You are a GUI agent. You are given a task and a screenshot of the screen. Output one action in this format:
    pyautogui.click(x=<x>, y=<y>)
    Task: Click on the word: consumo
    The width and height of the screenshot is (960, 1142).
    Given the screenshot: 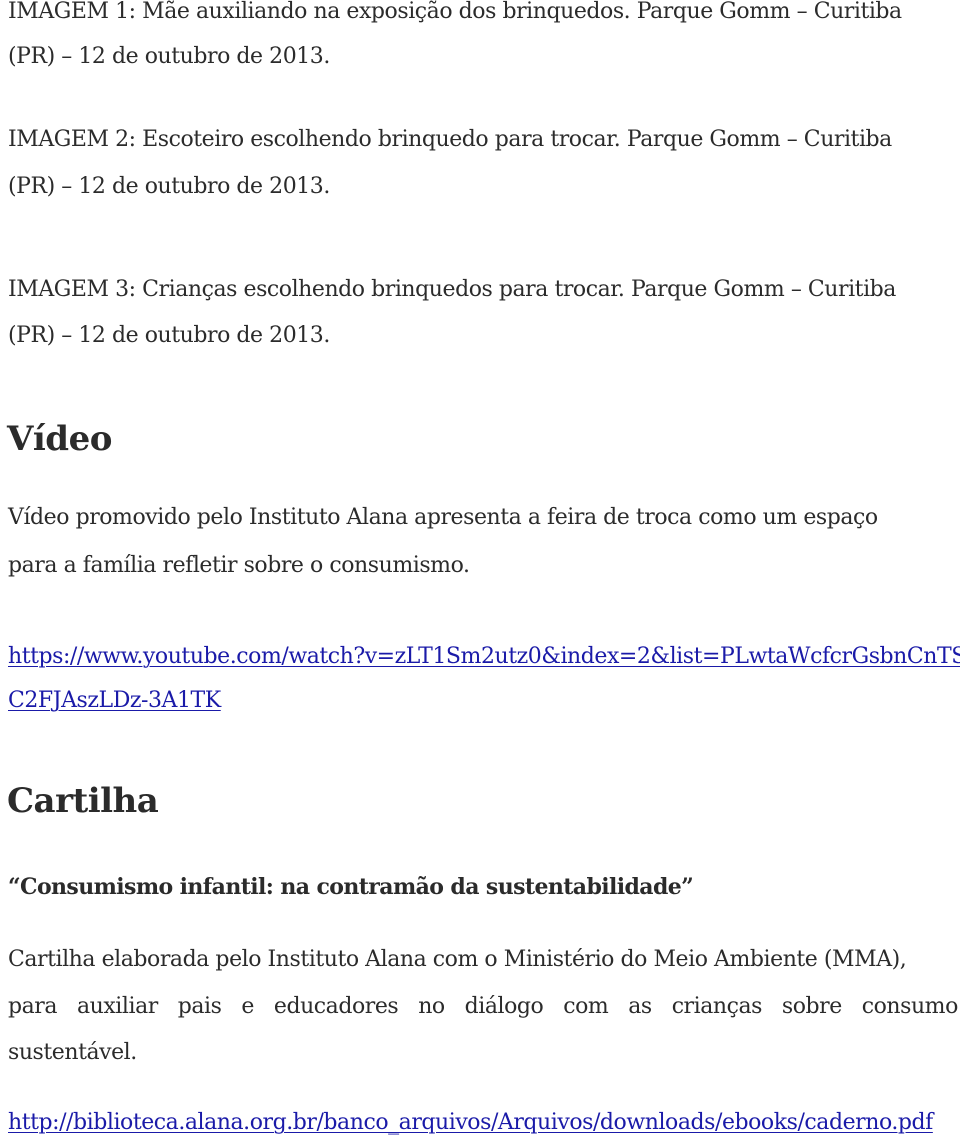 What is the action you would take?
    pyautogui.click(x=910, y=1006)
    